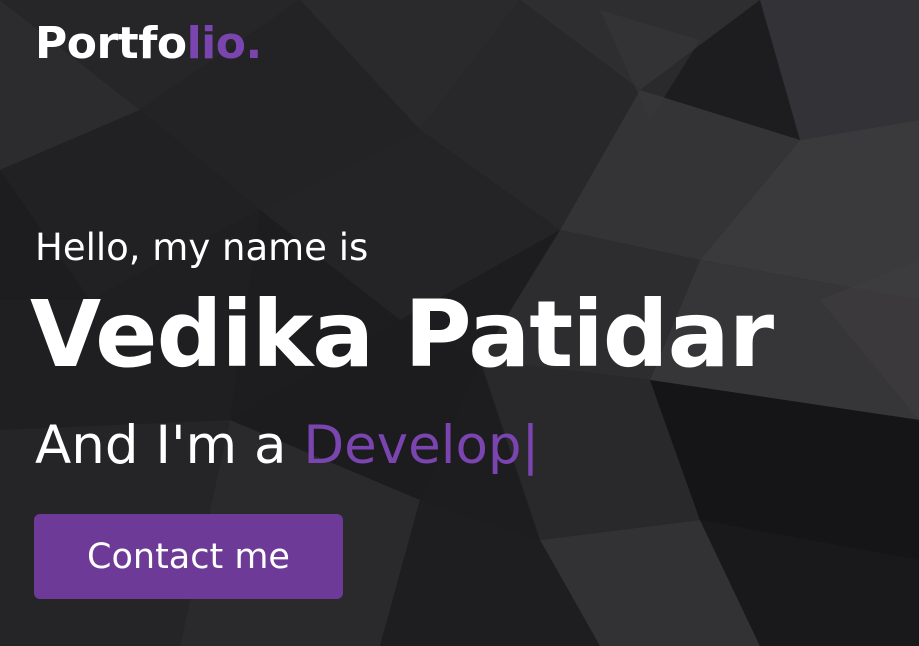  I want to click on role-prefix: And I'm a, so click(169, 445).